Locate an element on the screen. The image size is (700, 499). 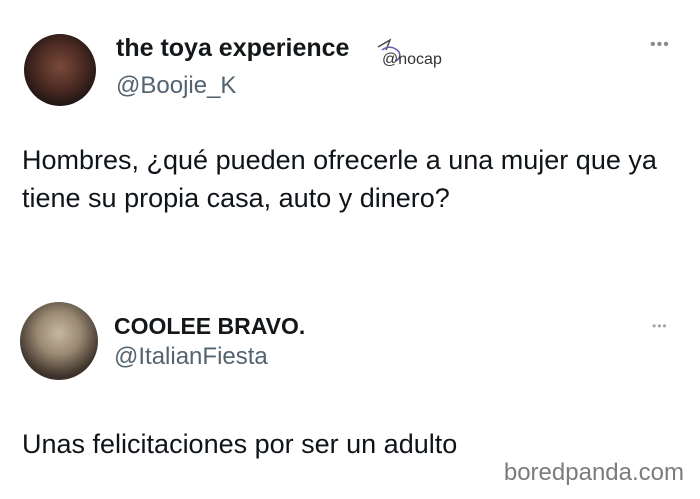
user-handle: @Boojie_K is located at coordinates (176, 86).